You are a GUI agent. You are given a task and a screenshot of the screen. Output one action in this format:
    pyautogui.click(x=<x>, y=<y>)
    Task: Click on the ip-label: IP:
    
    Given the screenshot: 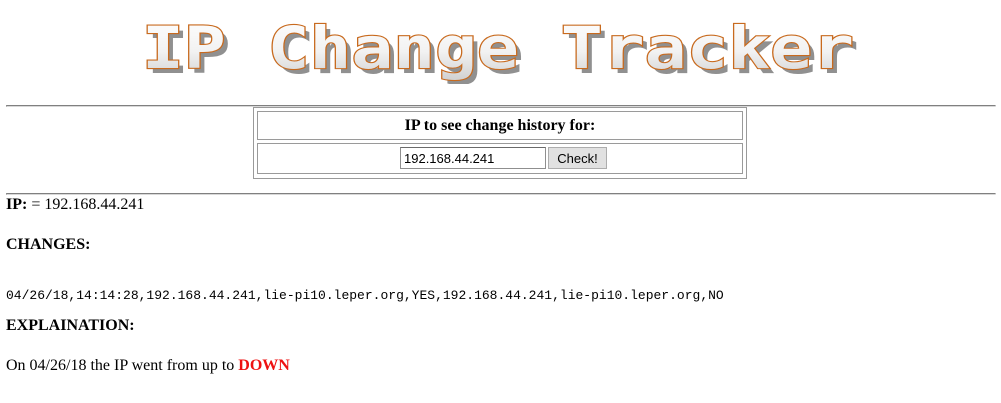 What is the action you would take?
    pyautogui.click(x=17, y=204)
    